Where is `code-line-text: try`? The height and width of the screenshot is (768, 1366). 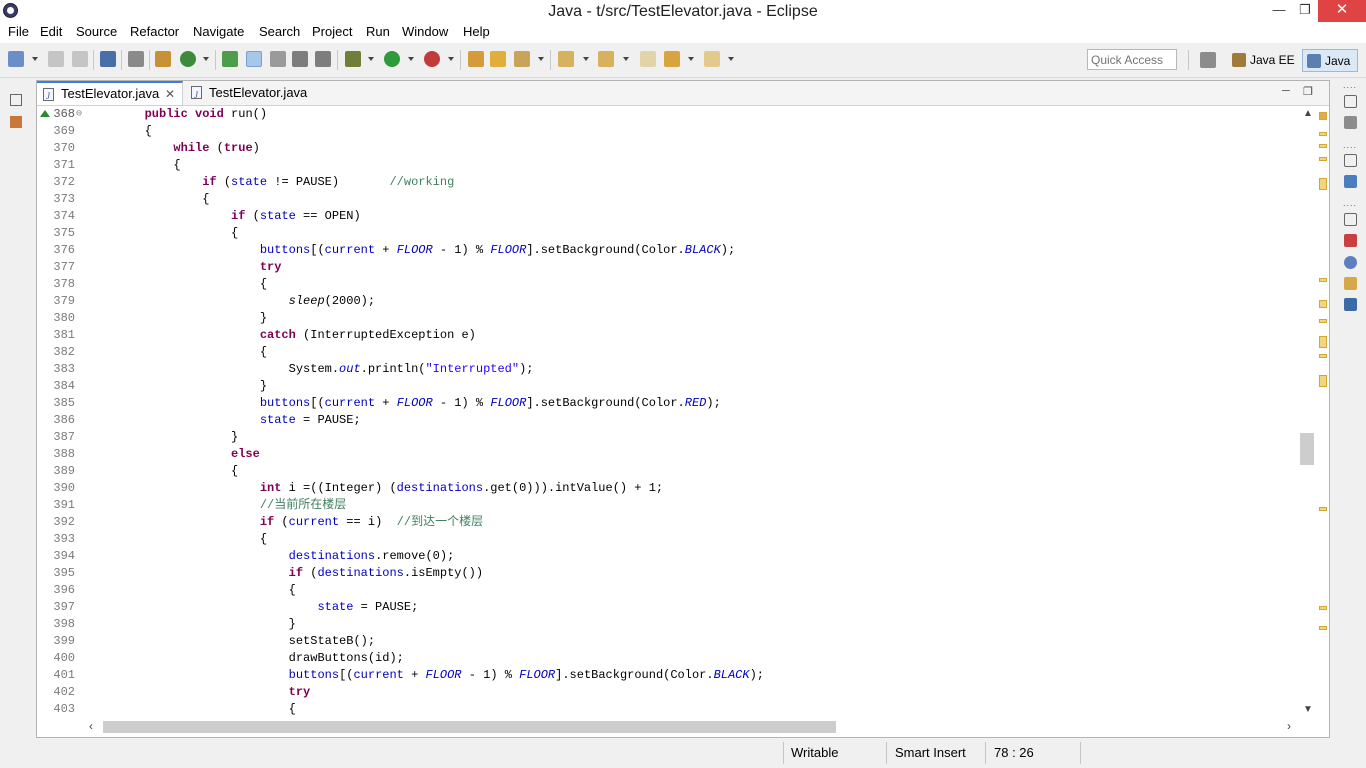 code-line-text: try is located at coordinates (199, 692).